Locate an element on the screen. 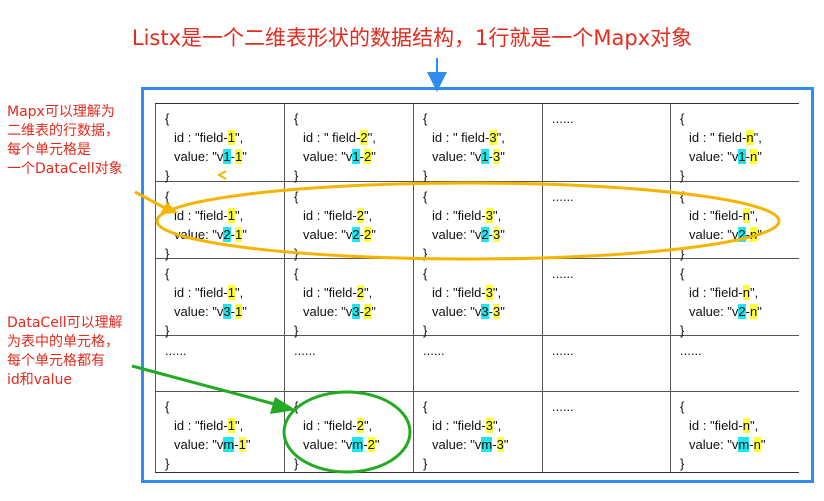 Image resolution: width=824 pixels, height=501 pixels. mapx-arrow-tick is located at coordinates (221, 175).